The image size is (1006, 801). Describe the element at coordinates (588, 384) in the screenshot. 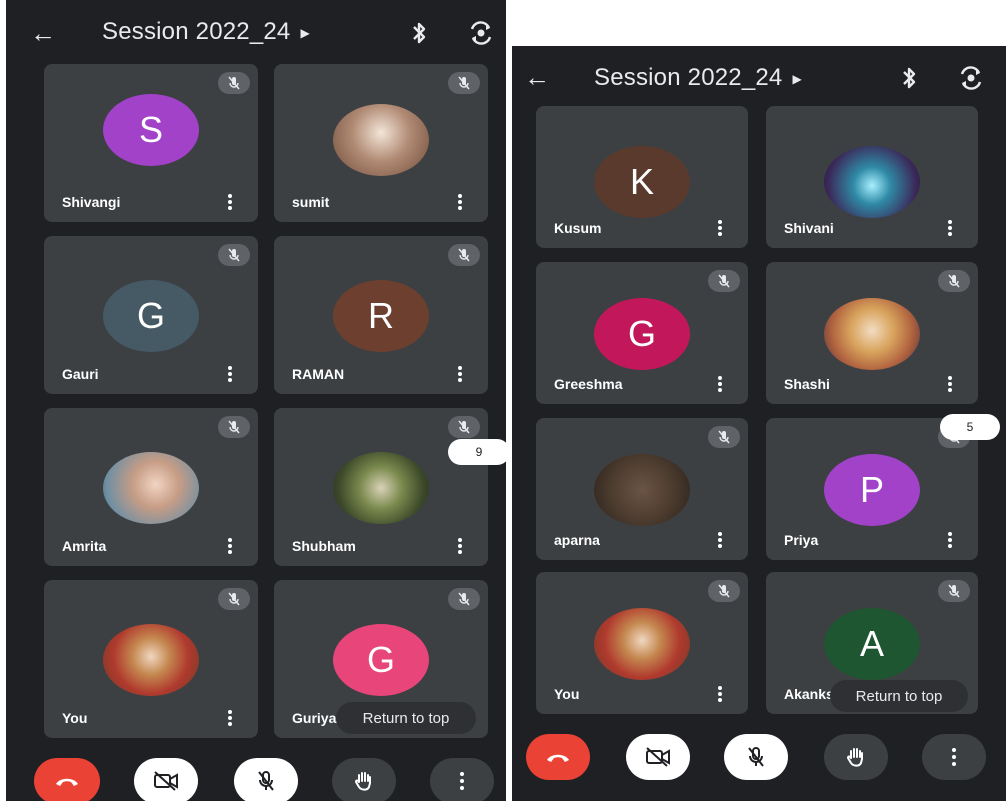

I see `participant-name: Greeshma` at that location.